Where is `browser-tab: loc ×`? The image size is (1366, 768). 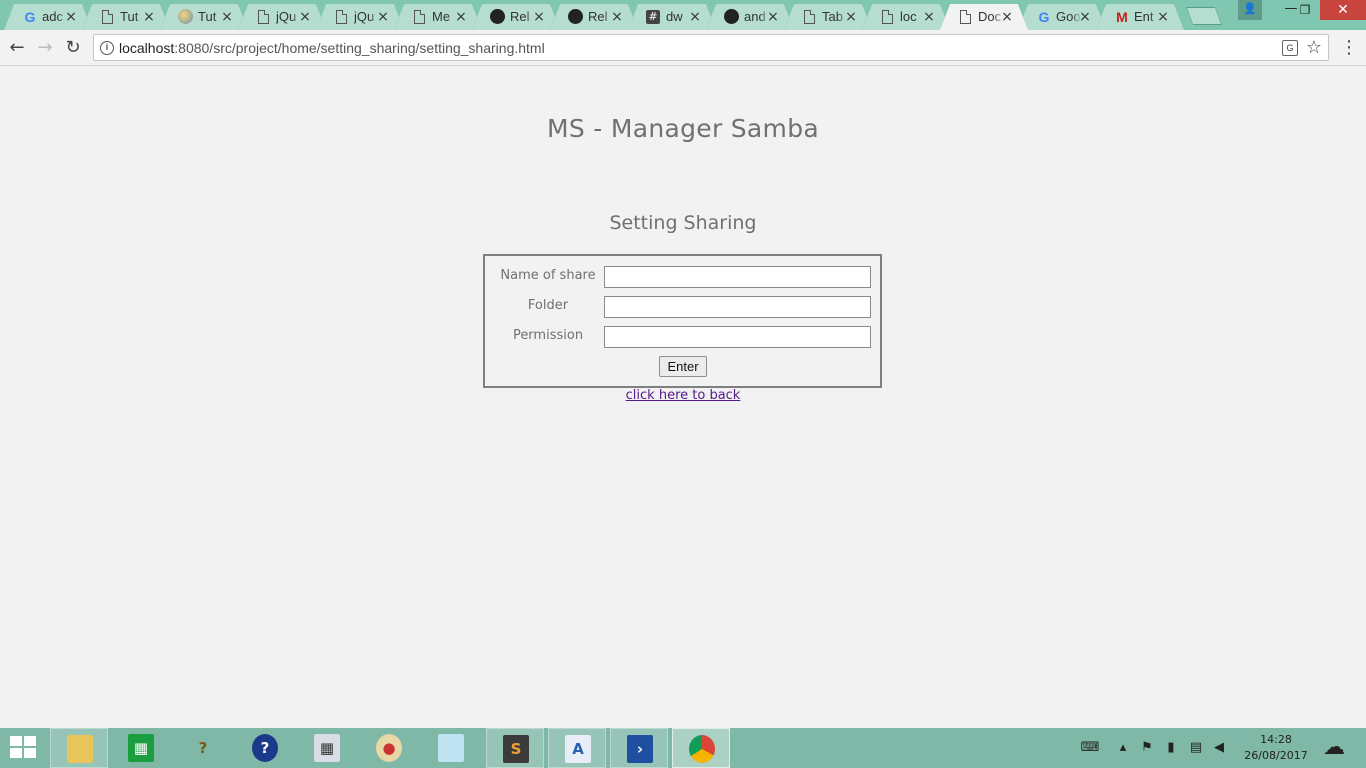 browser-tab: loc × is located at coordinates (906, 17).